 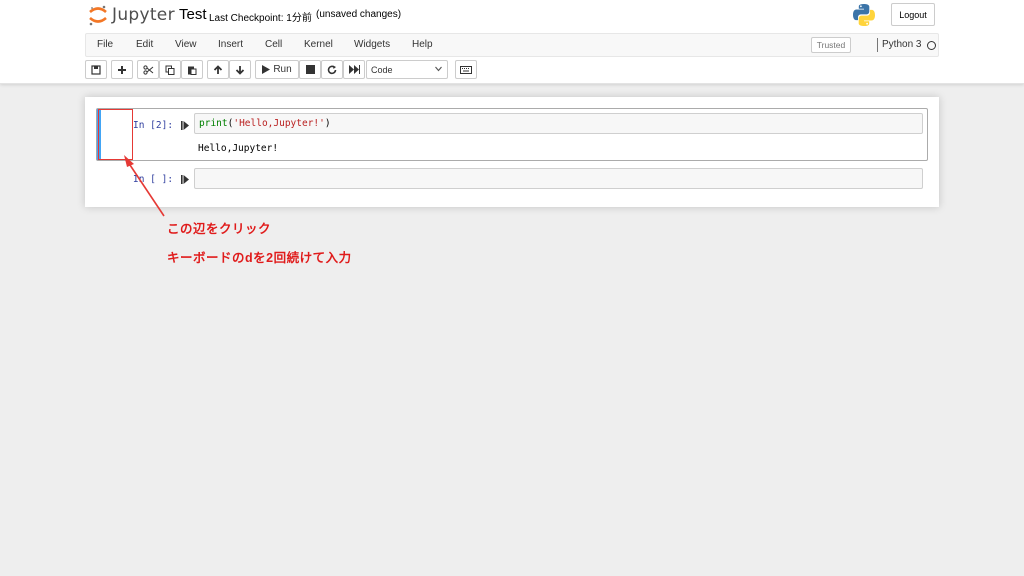 What do you see at coordinates (259, 258) in the screenshot?
I see `annotation-line-2: キーボードのdを2回続けて入力` at bounding box center [259, 258].